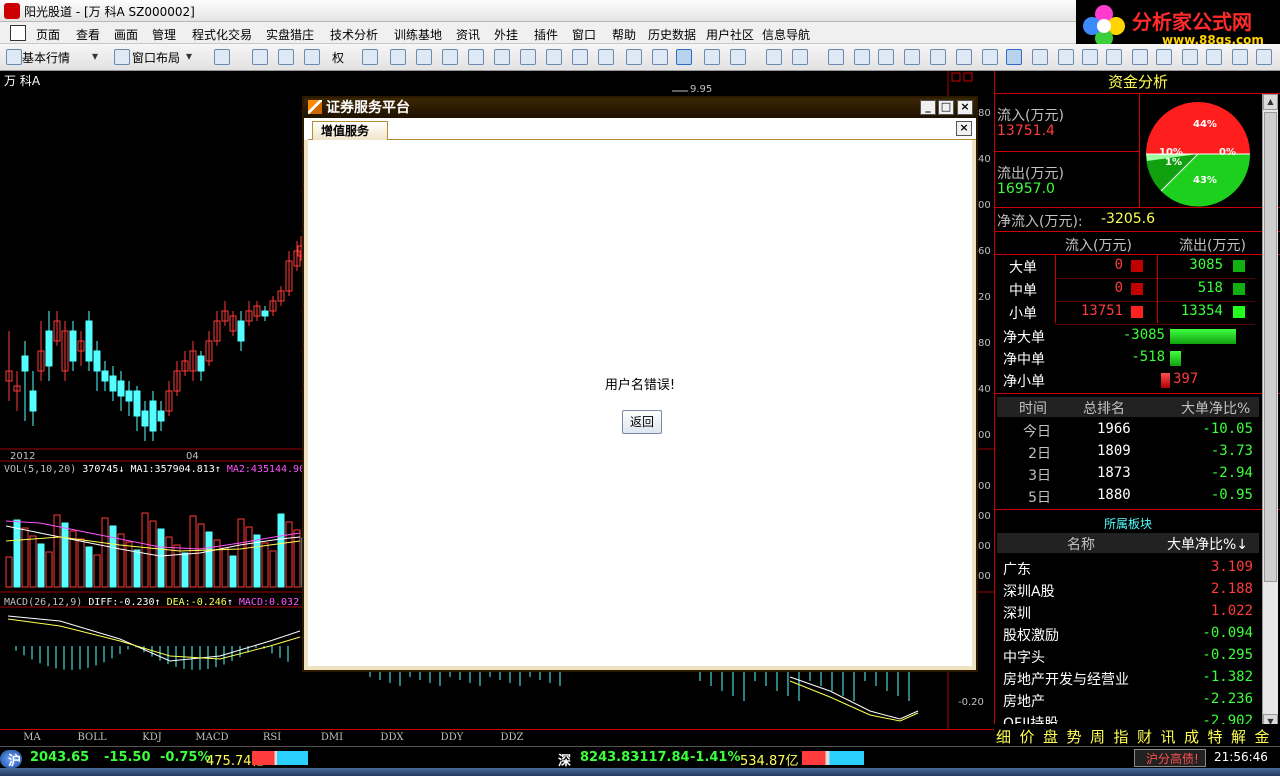  What do you see at coordinates (222, 34) in the screenshot?
I see `menu-item-4: 程式化交易` at bounding box center [222, 34].